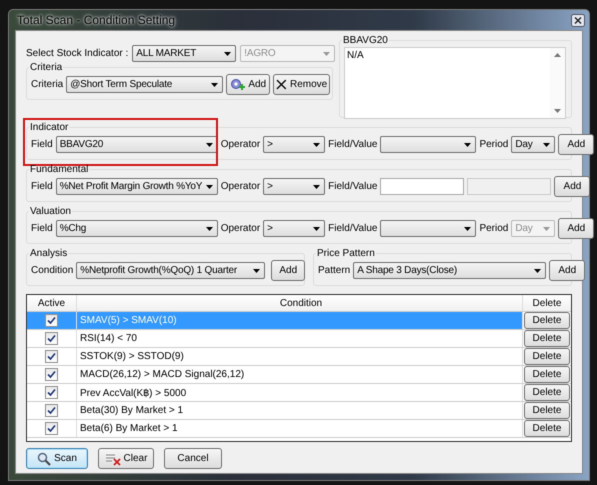 The width and height of the screenshot is (597, 485). What do you see at coordinates (533, 144) in the screenshot?
I see `dropdown: Day` at bounding box center [533, 144].